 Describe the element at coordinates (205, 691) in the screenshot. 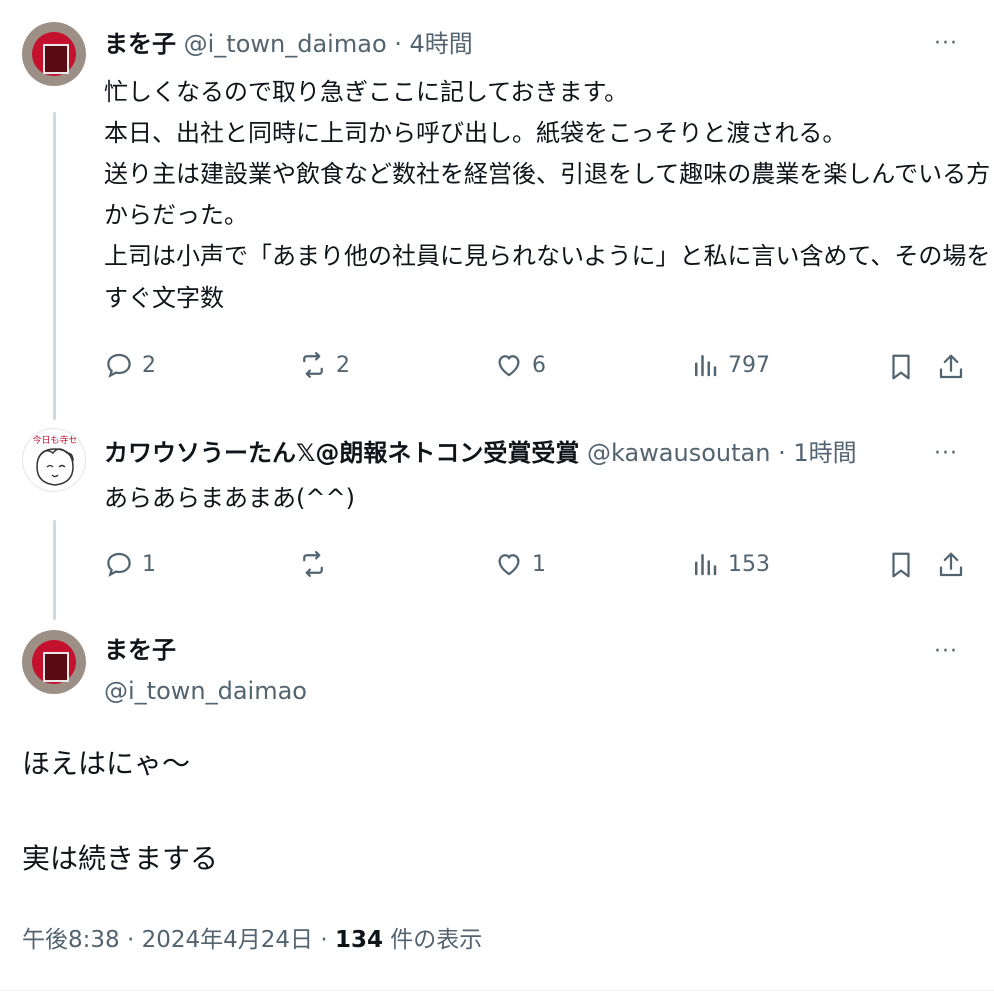

I see `main-author-handle: @i_town_daimao` at that location.